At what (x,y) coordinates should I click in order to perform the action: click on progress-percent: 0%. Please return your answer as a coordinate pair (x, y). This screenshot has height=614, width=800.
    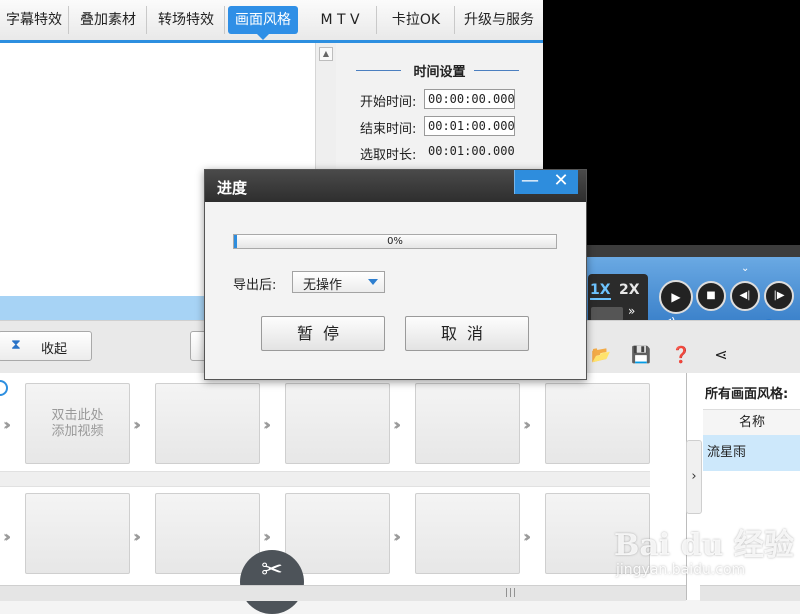
    Looking at the image, I should click on (395, 241).